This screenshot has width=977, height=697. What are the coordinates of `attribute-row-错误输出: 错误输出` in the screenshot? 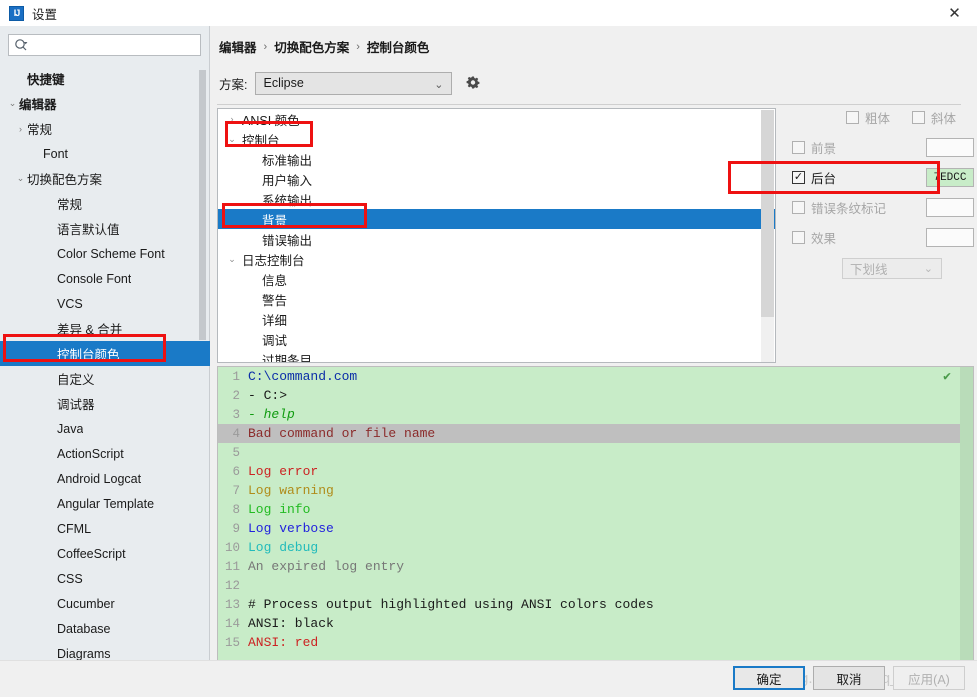 It's located at (496, 239).